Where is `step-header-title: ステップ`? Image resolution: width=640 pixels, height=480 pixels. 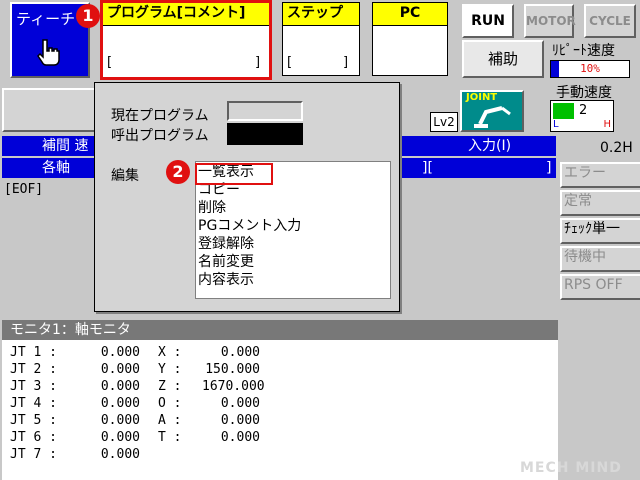
step-header-title: ステップ is located at coordinates (321, 14).